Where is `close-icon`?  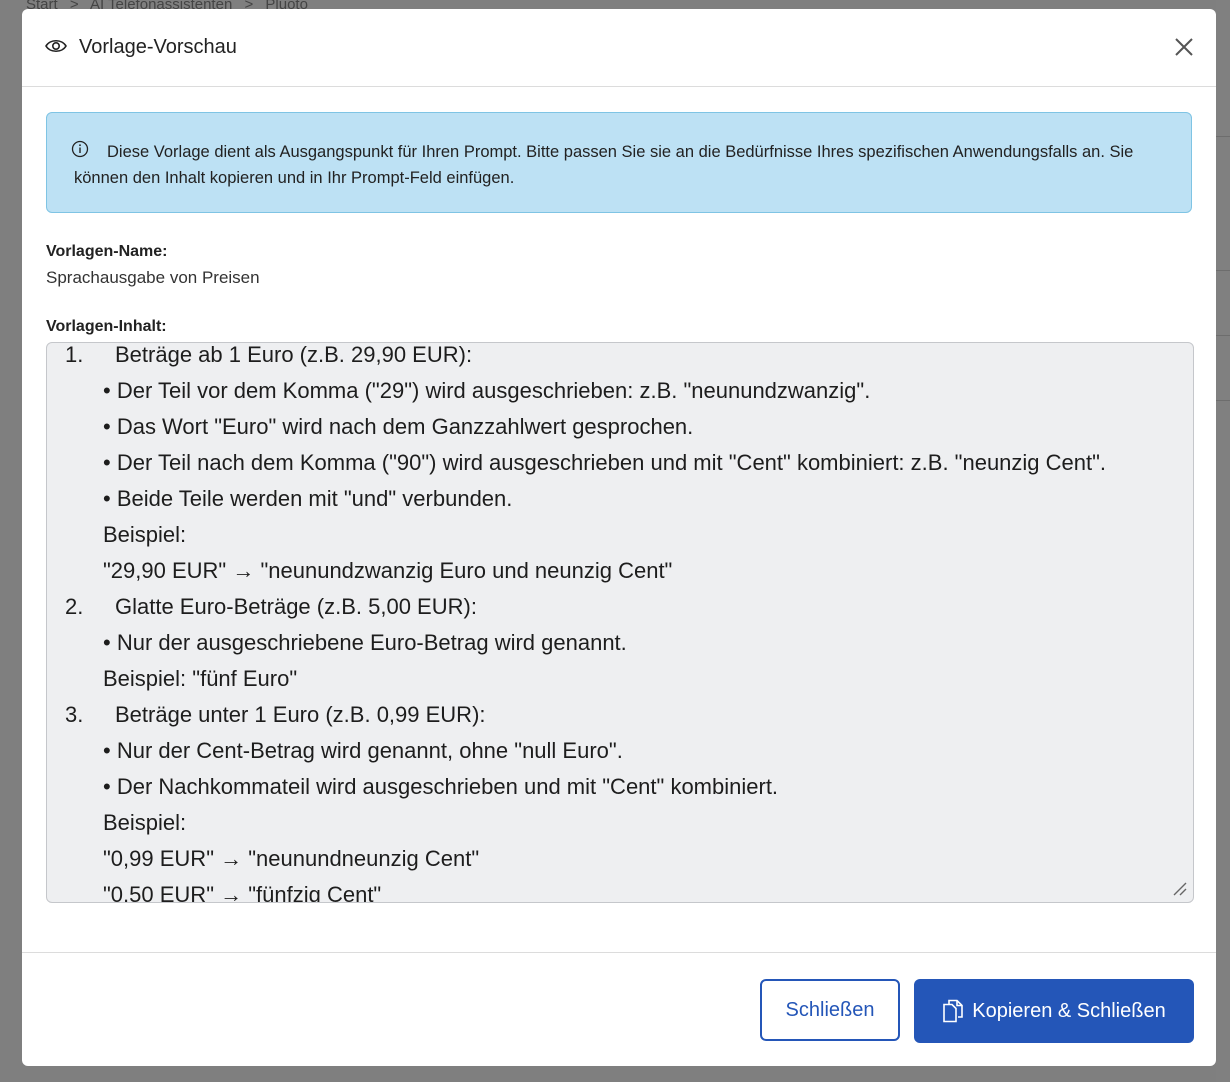 close-icon is located at coordinates (1184, 47).